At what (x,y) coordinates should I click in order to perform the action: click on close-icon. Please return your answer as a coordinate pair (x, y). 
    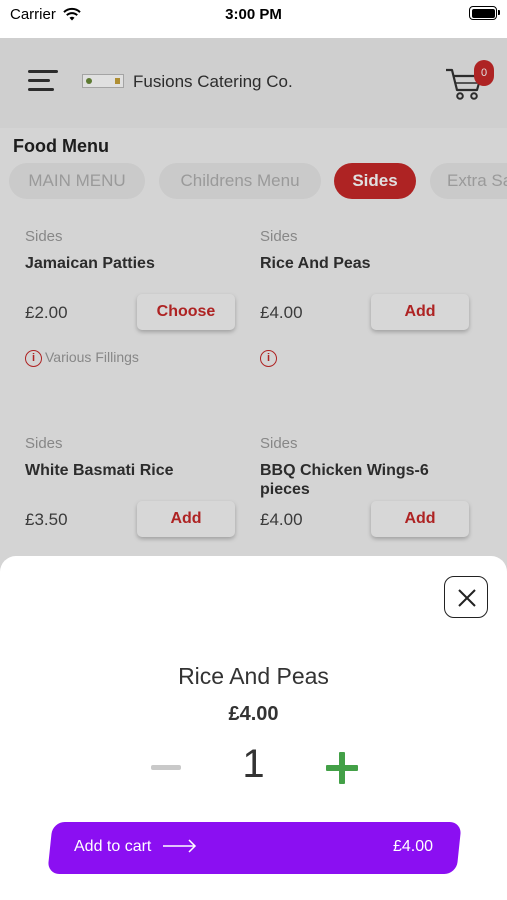
    Looking at the image, I should click on (467, 598).